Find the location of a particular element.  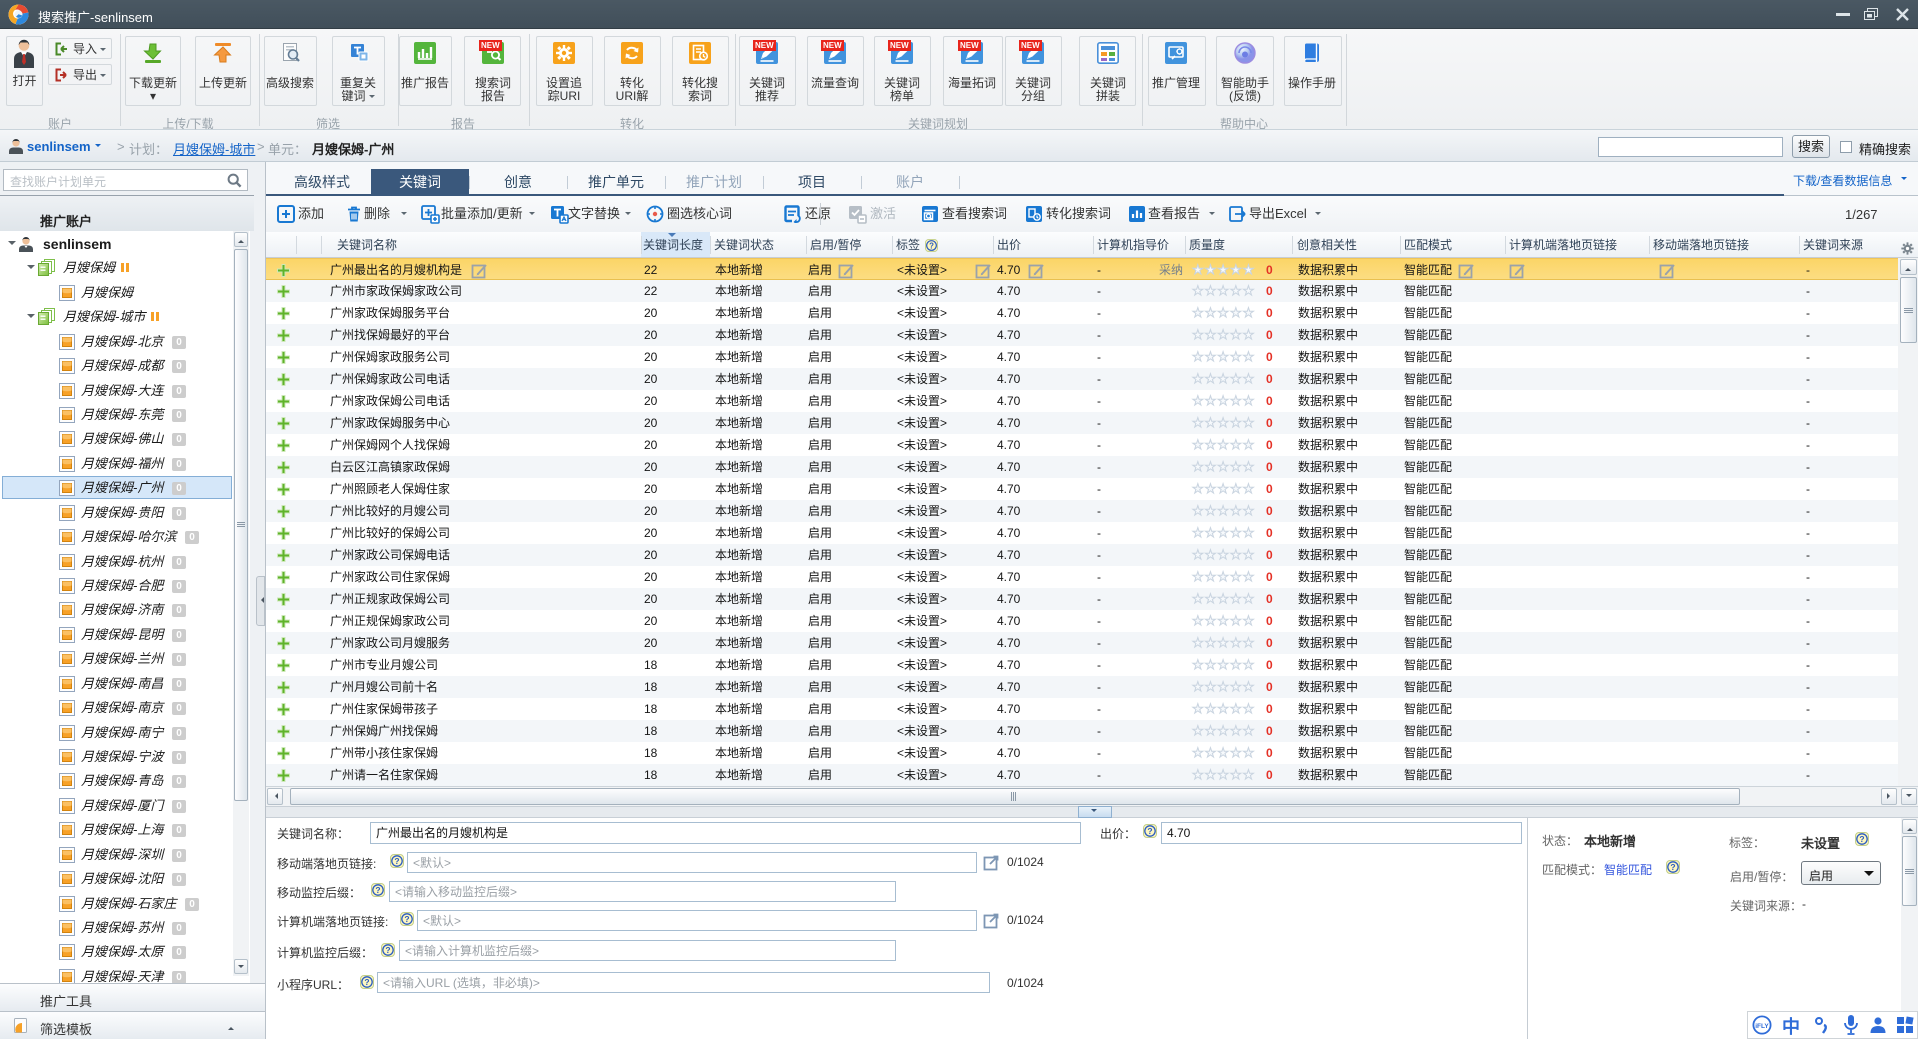

svg-text: iFLY is located at coordinates (1762, 1026).